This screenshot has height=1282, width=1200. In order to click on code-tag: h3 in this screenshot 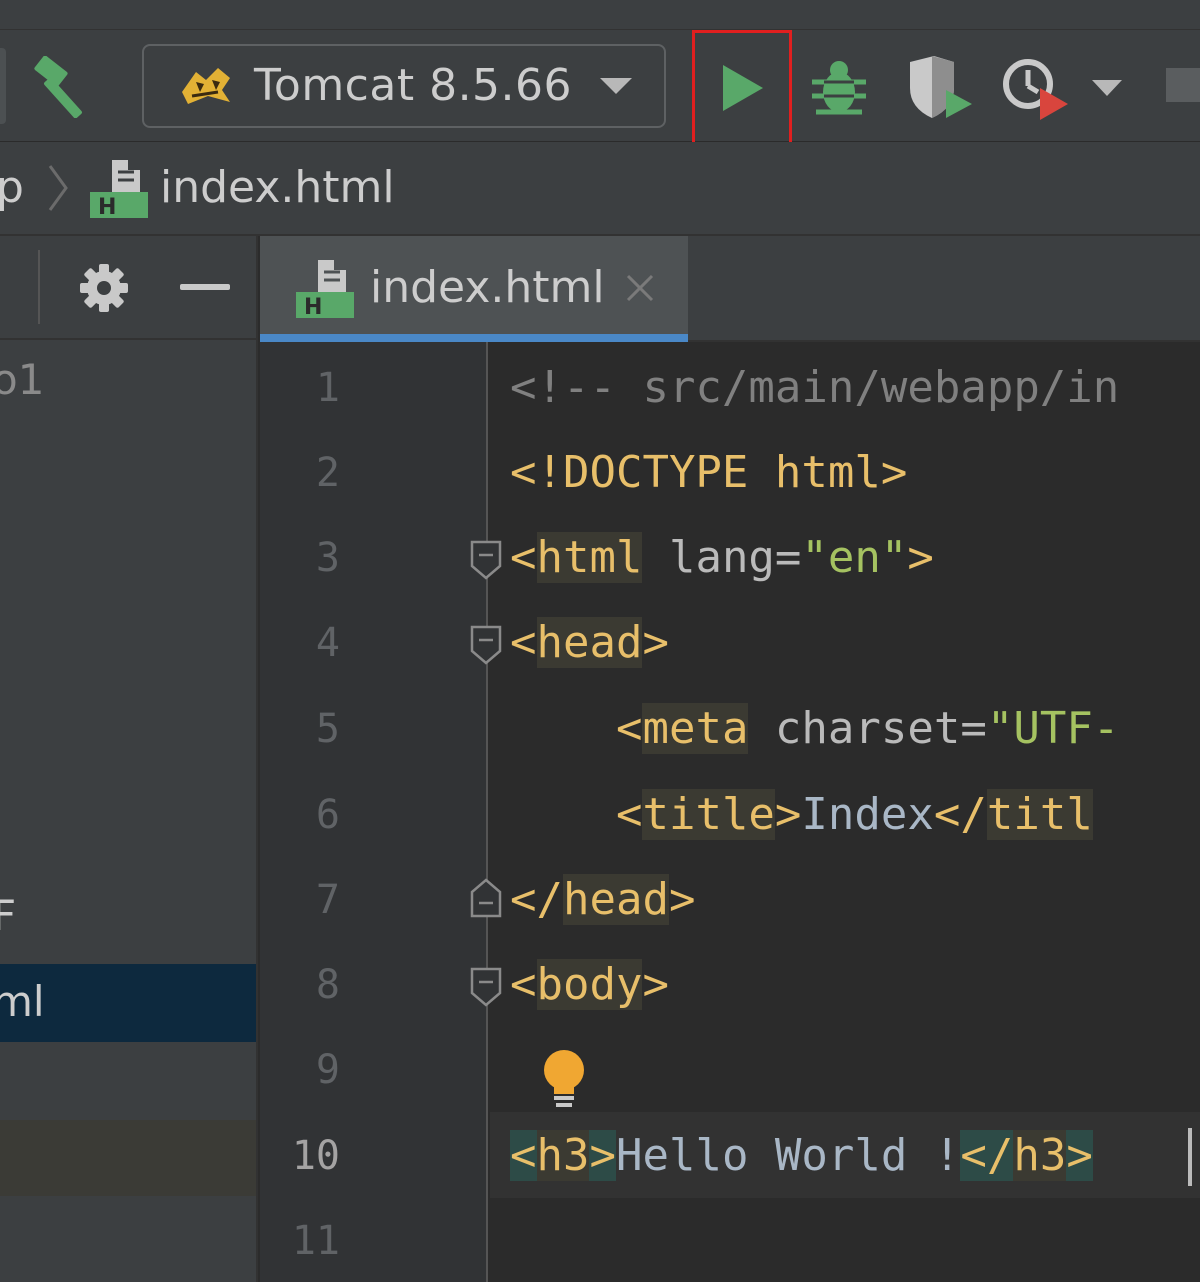, I will do `click(1040, 1155)`.